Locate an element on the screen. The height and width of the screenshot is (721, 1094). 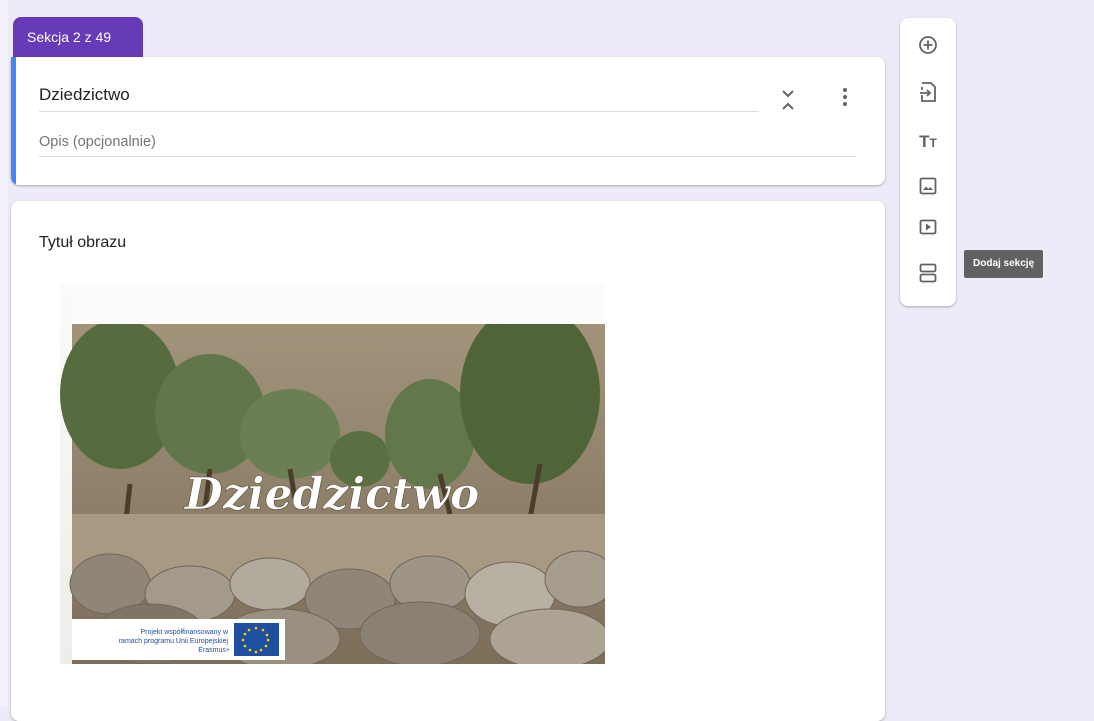
section-header-card: Dziedzictwo Opis (opcjonalnie) is located at coordinates (448, 121).